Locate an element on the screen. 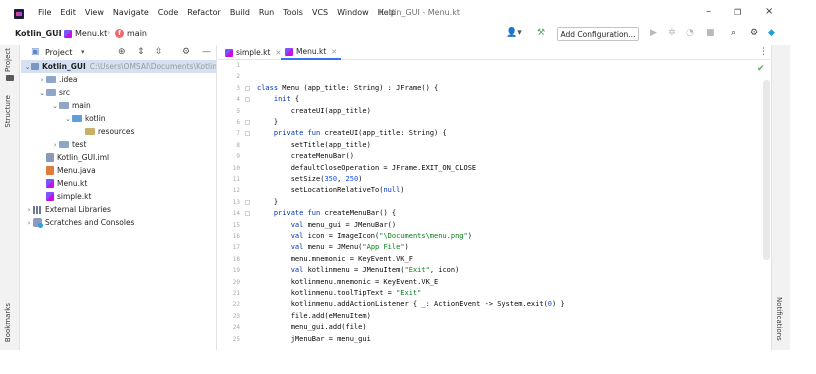 The width and height of the screenshot is (816, 374). tree-item: › test is located at coordinates (118, 144).